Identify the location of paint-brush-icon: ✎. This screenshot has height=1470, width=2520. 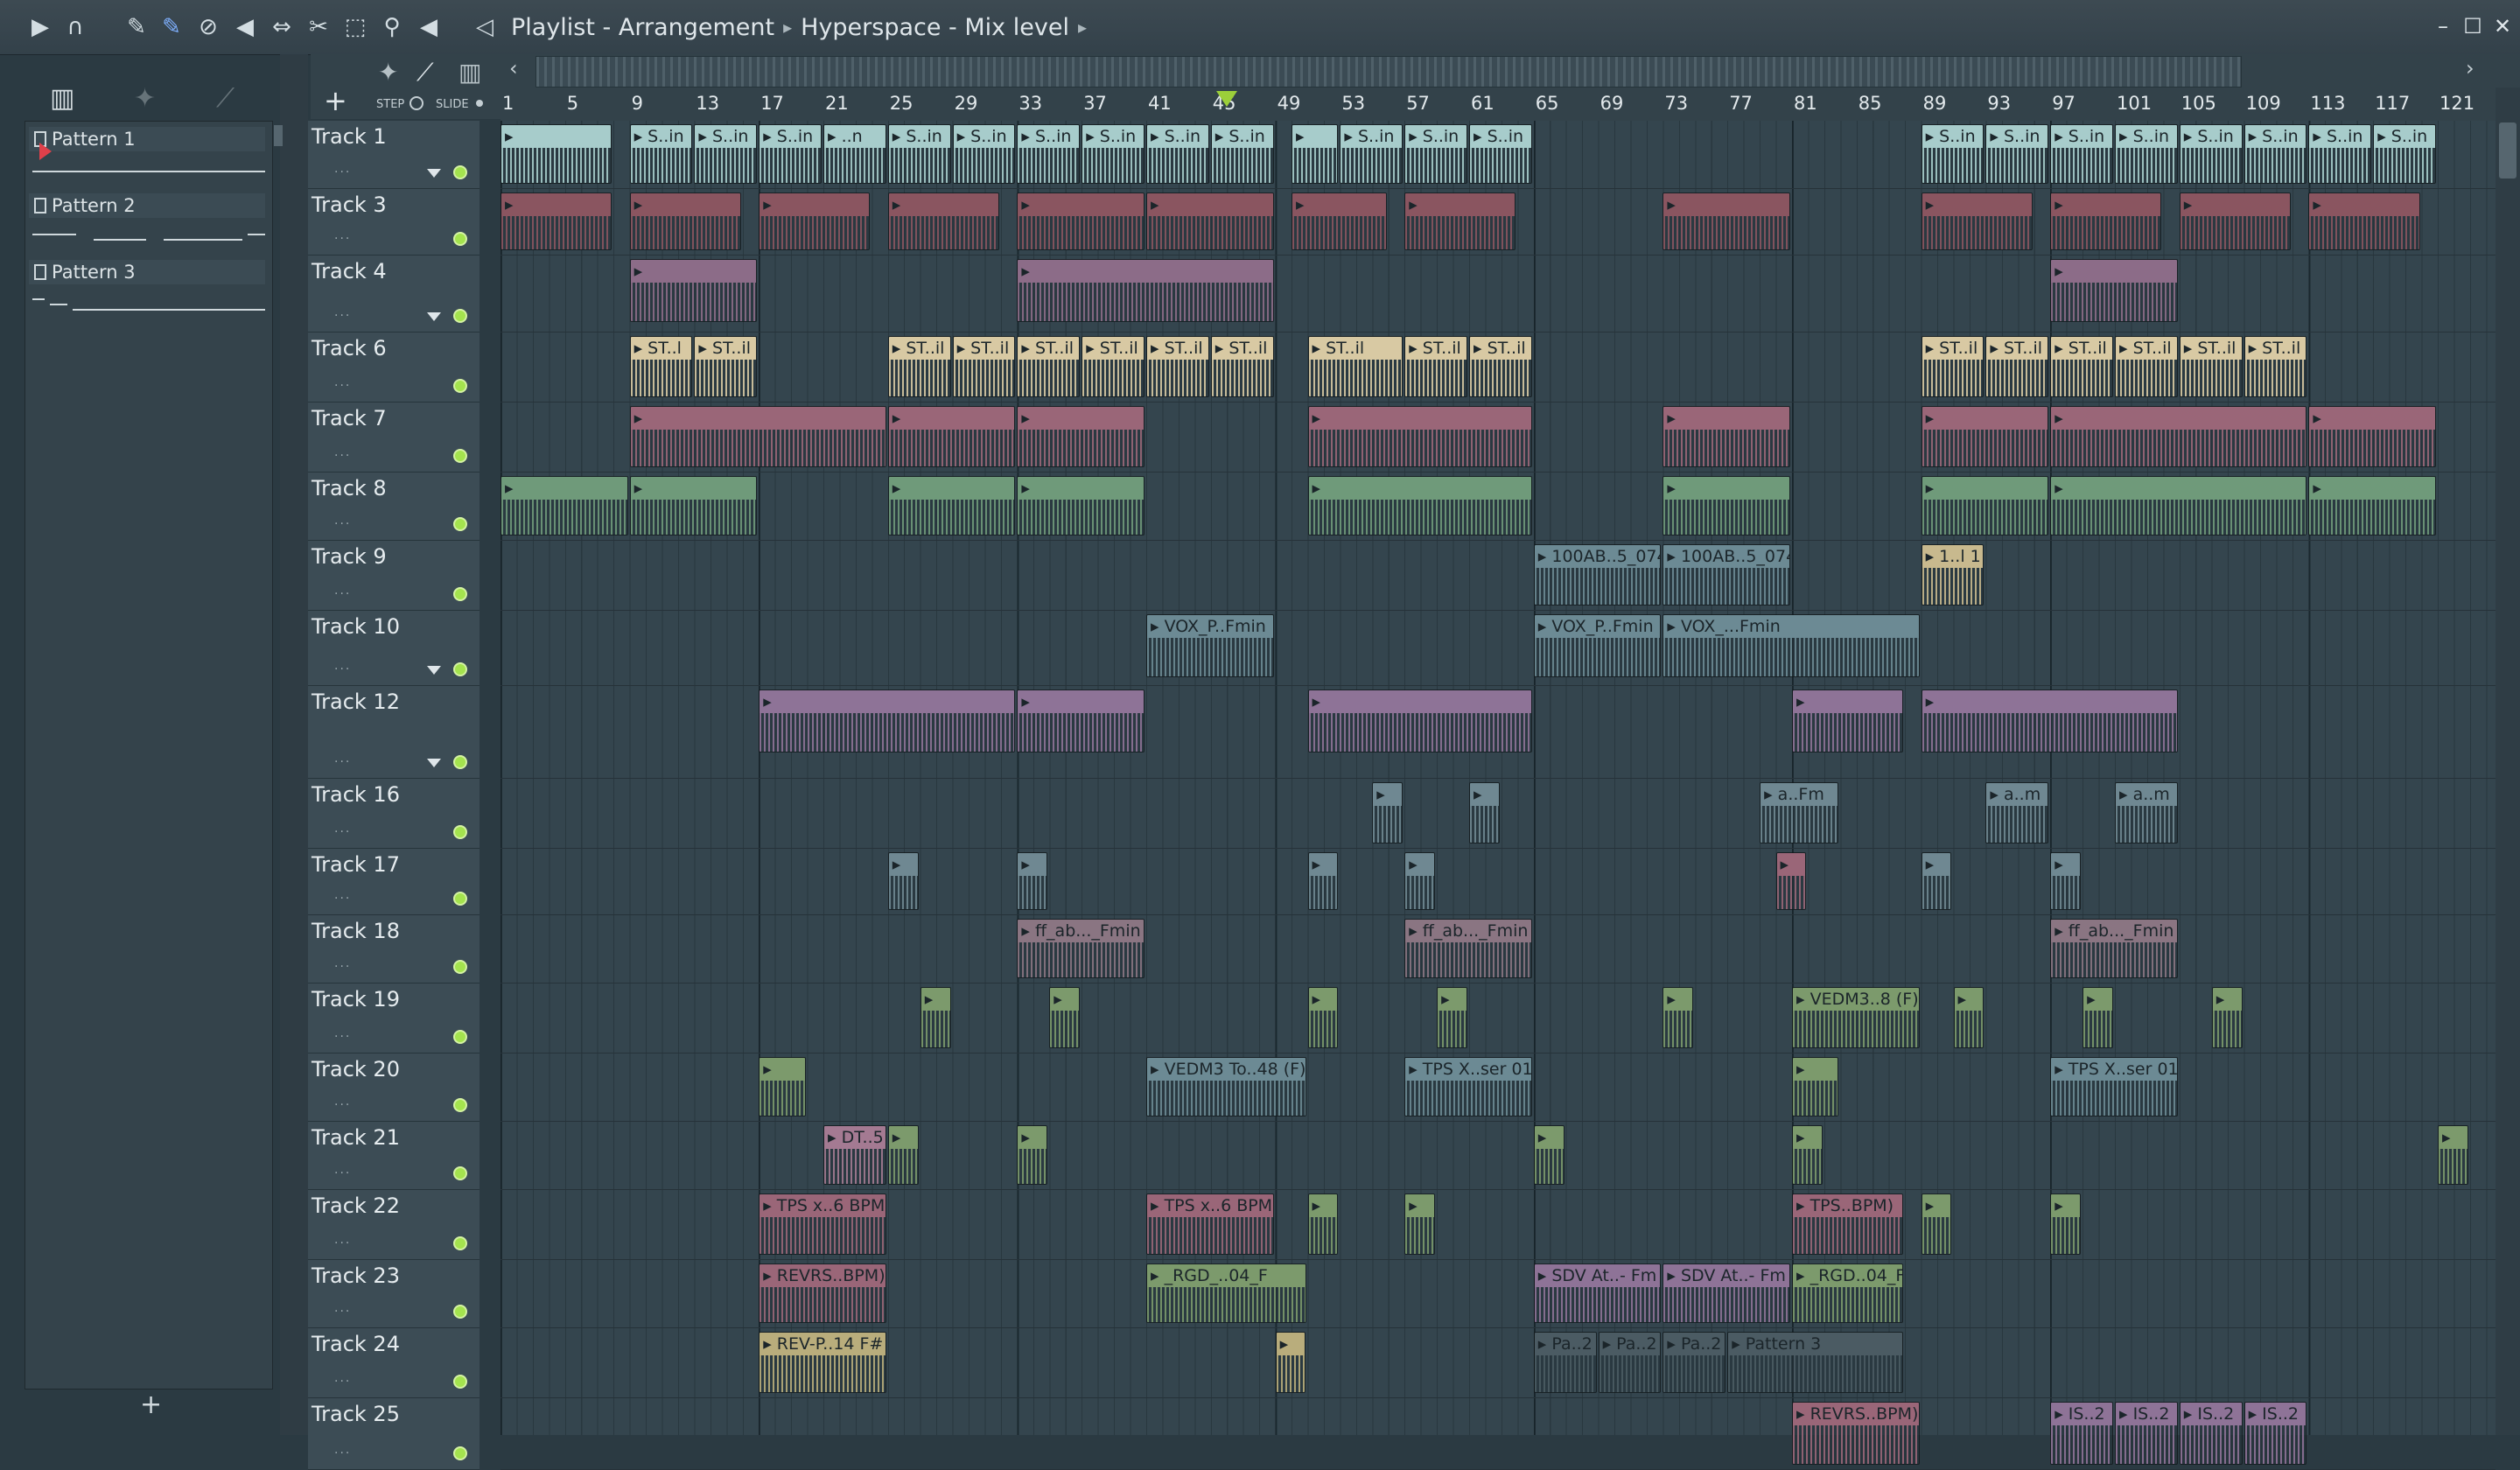
(171, 27).